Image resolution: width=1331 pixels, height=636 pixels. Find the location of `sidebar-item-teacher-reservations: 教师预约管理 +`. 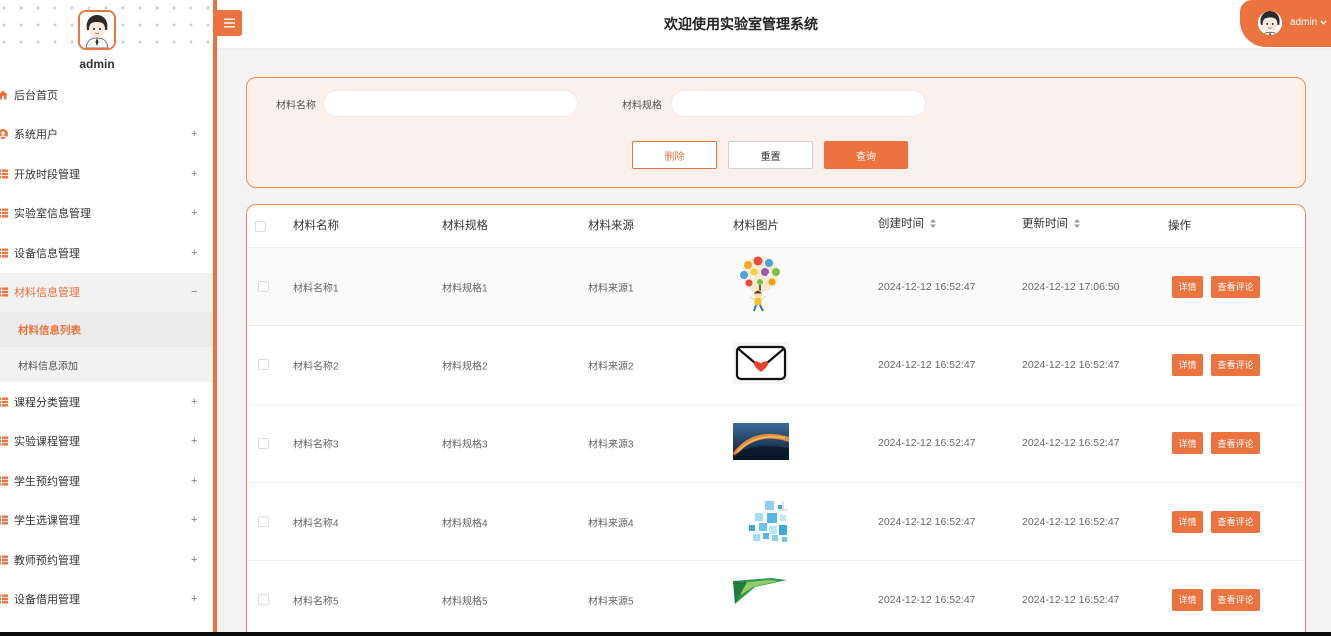

sidebar-item-teacher-reservations: 教师预约管理 + is located at coordinates (106, 560).